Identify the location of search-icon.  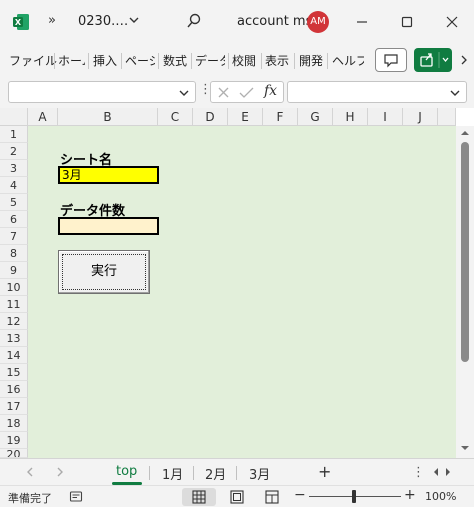
(194, 21).